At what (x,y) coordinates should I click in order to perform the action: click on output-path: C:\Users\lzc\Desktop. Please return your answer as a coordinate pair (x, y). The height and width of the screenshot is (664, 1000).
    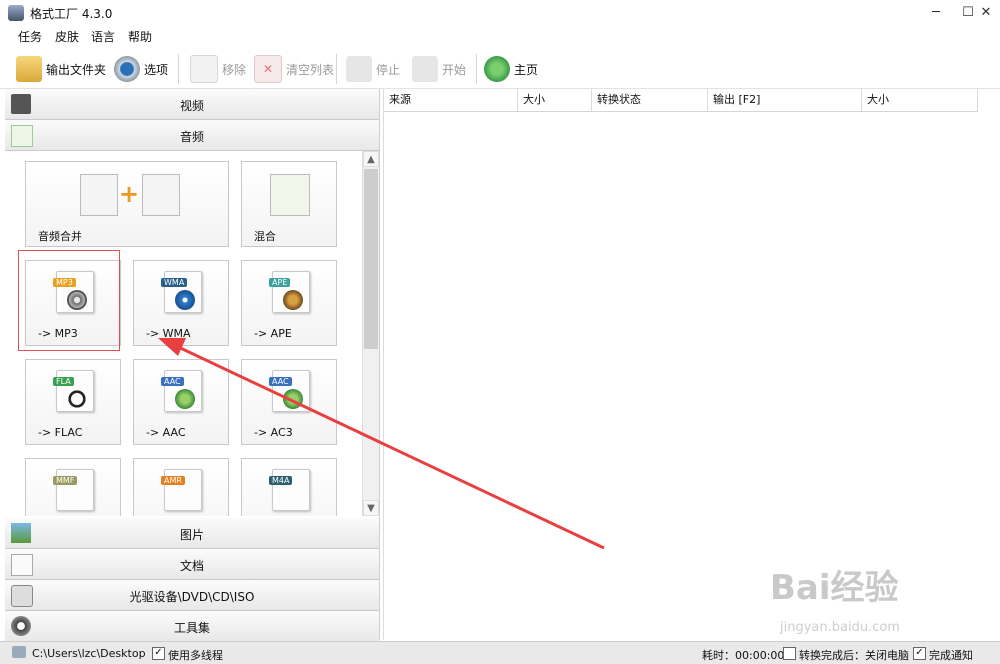
    Looking at the image, I should click on (89, 653).